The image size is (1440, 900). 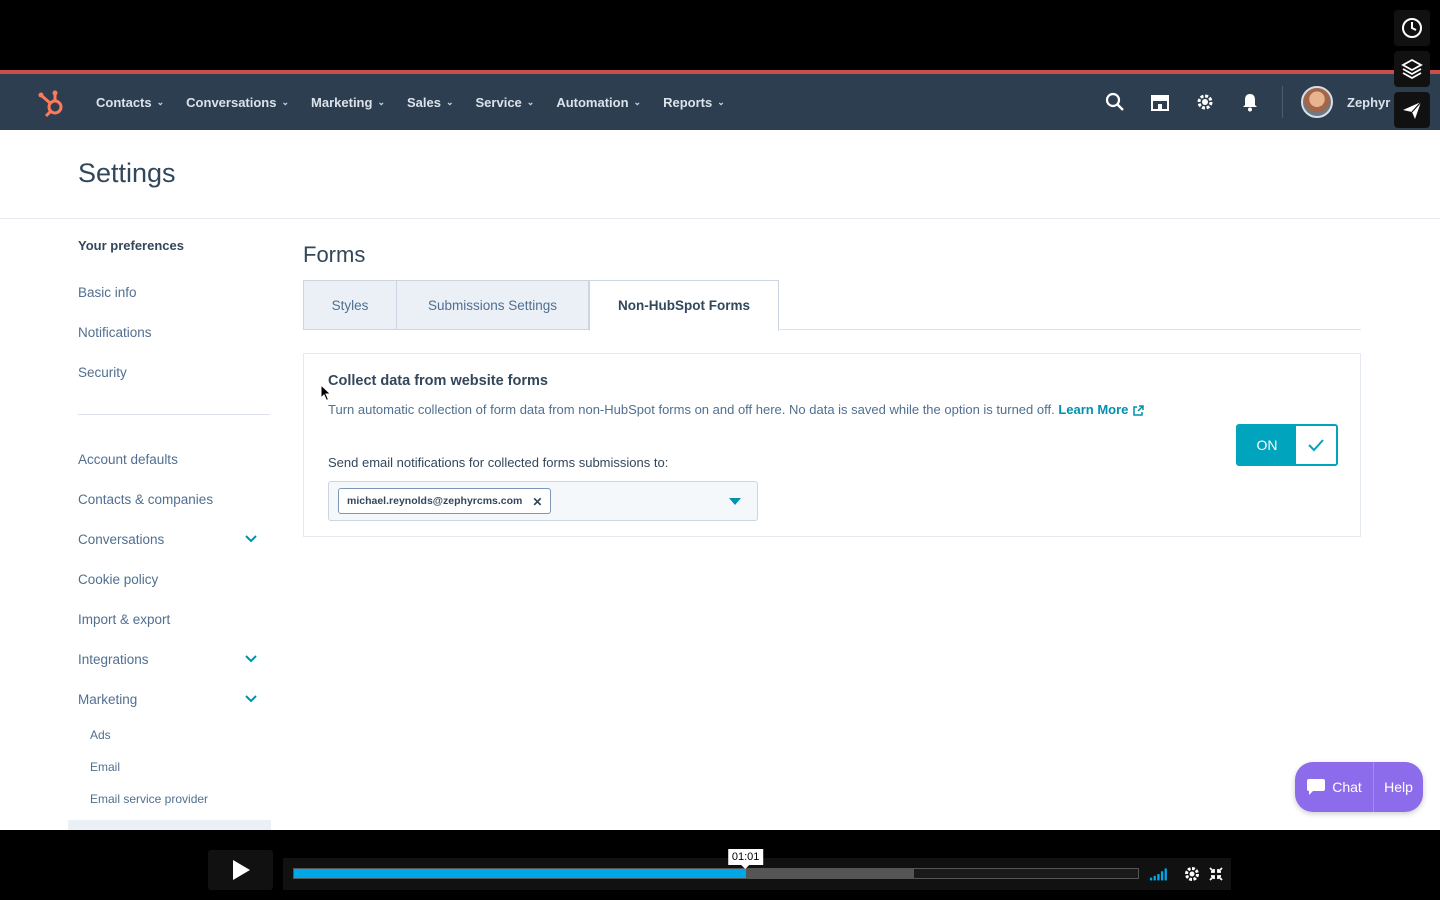 I want to click on sidebar-item-label: Notifications, so click(x=115, y=332).